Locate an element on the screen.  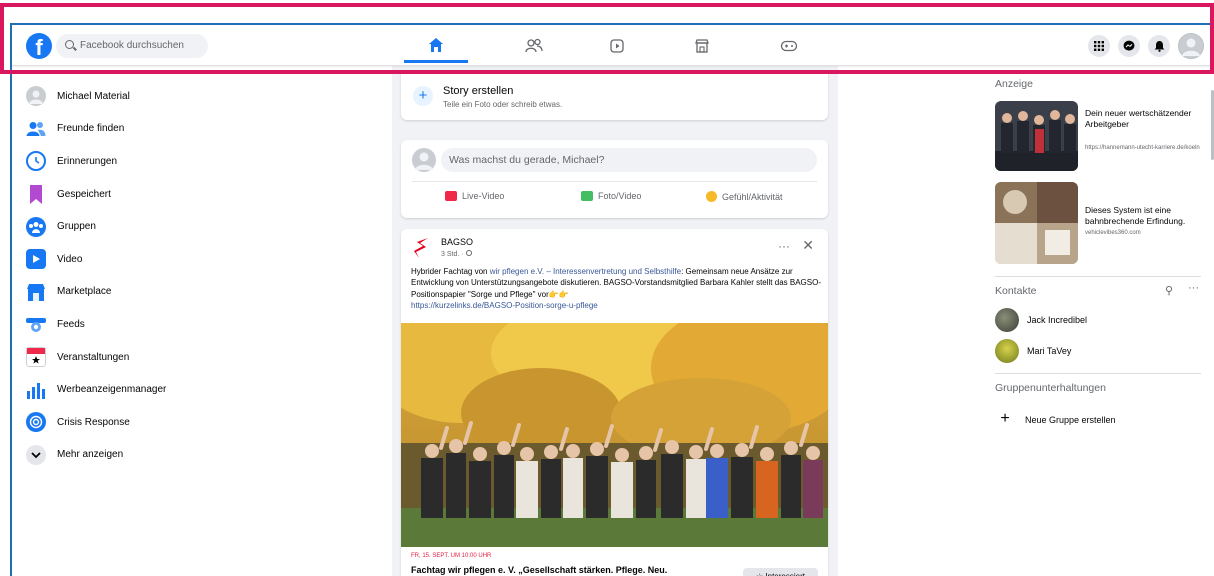
sidebar-item-label: Veranstaltungen is located at coordinates (93, 357).